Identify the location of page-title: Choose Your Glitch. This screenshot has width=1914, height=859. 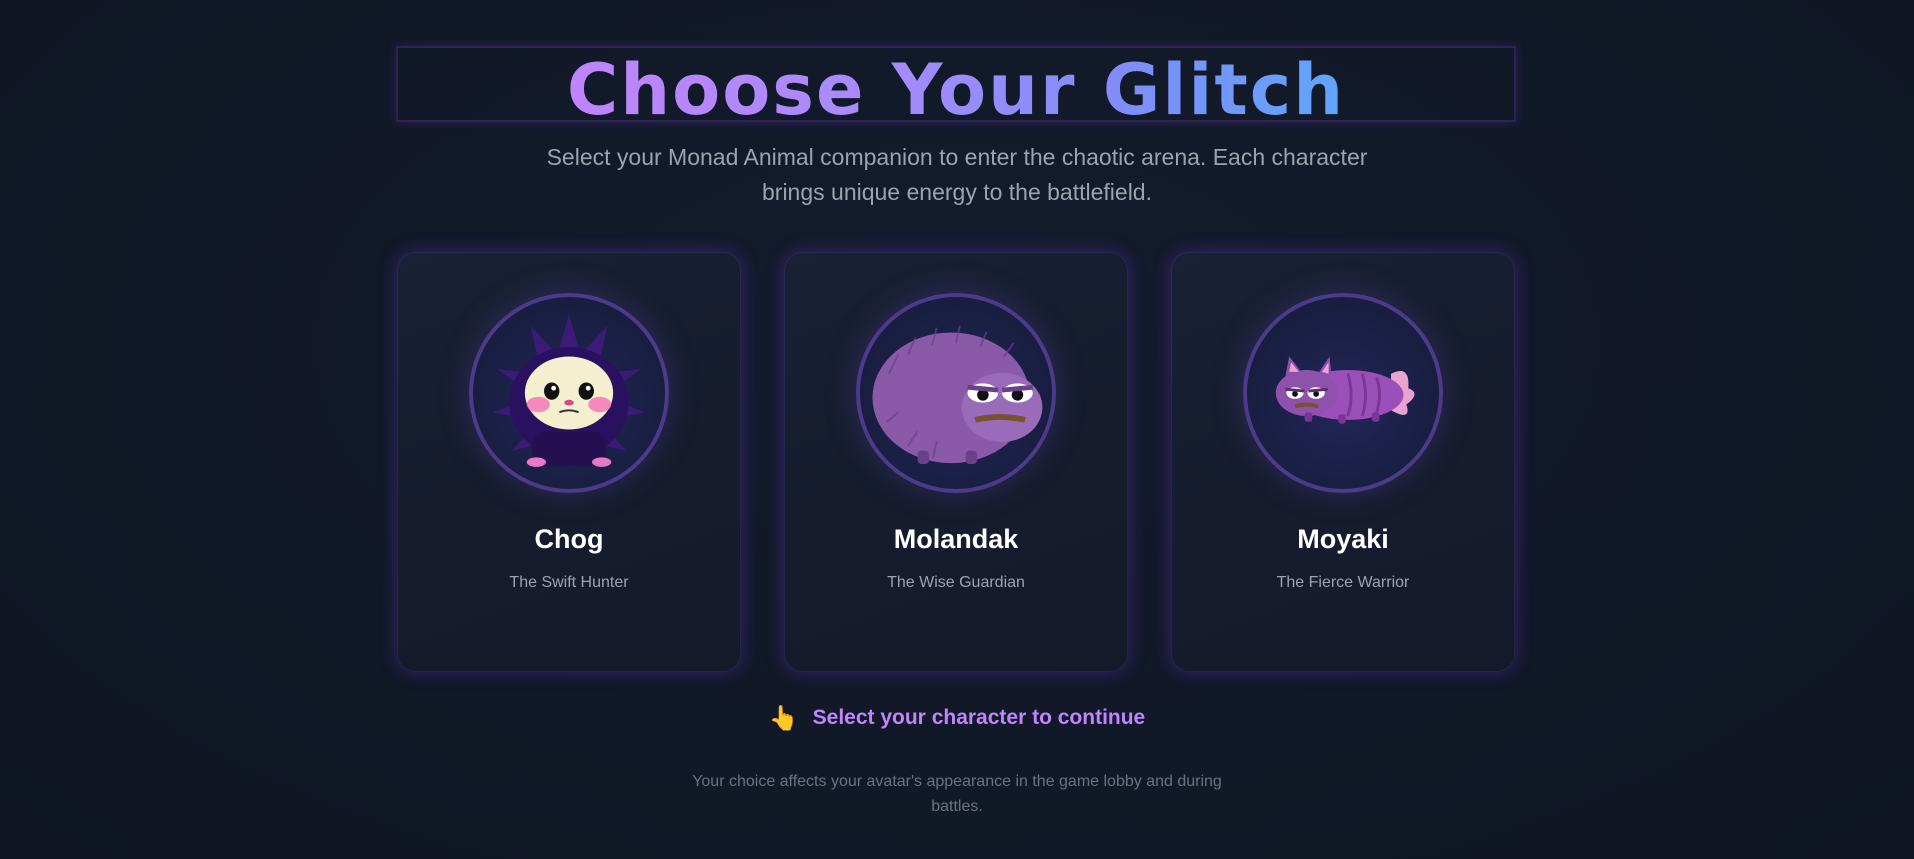
(956, 87).